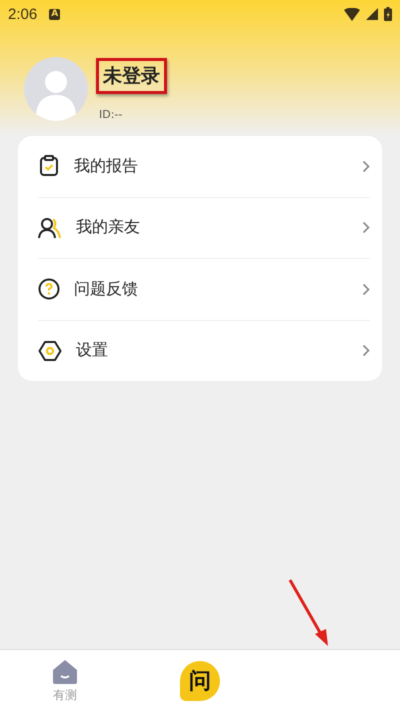 The image size is (400, 712). Describe the element at coordinates (56, 88) in the screenshot. I see `avatar-icon` at that location.